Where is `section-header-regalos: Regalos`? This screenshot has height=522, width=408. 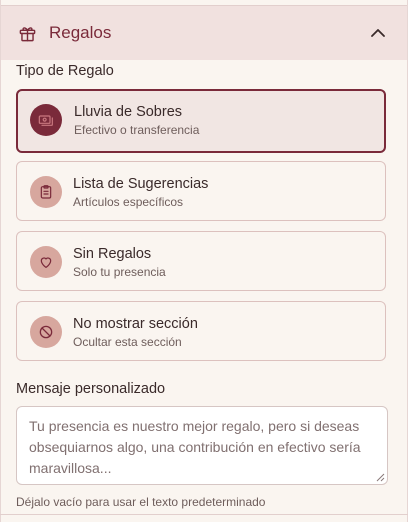 section-header-regalos: Regalos is located at coordinates (204, 33).